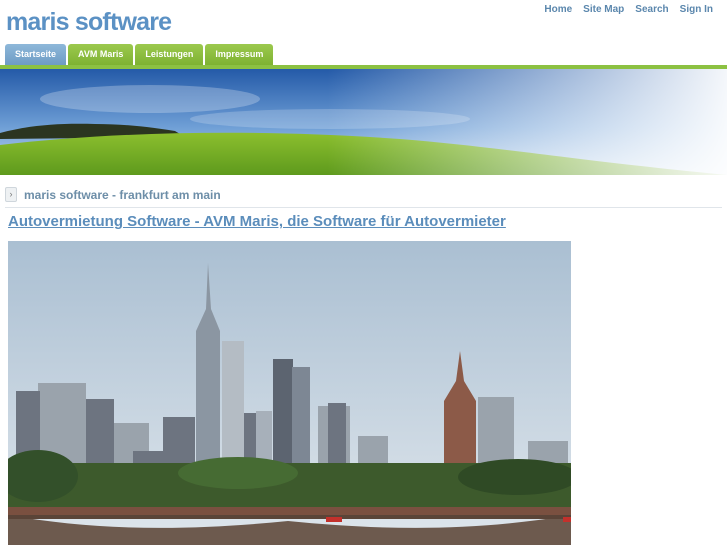 This screenshot has height=545, width=727. I want to click on tab-impressum: Impressum, so click(239, 54).